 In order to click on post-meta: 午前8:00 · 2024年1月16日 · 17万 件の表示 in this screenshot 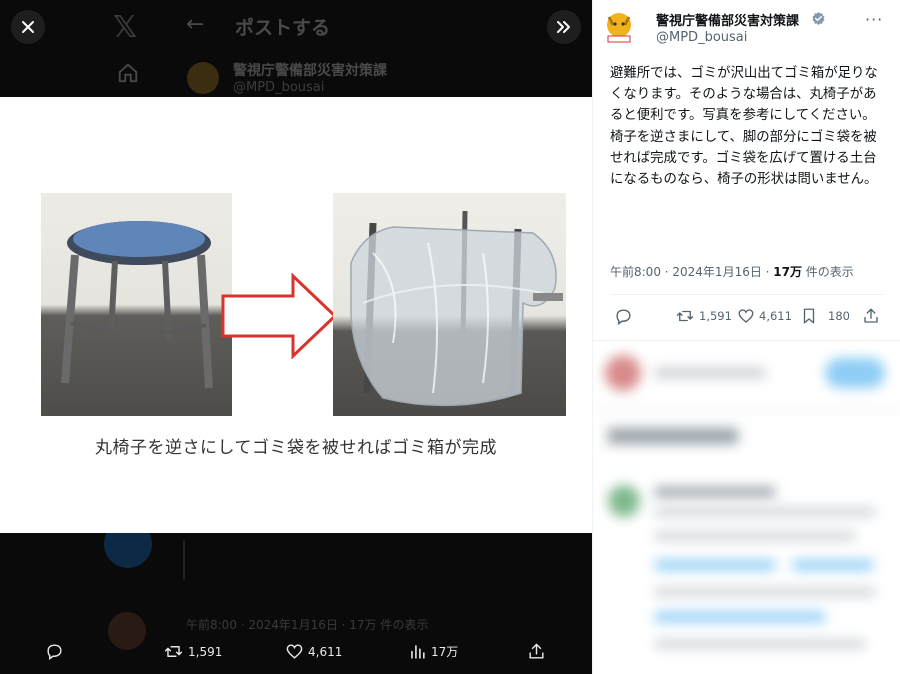, I will do `click(732, 271)`.